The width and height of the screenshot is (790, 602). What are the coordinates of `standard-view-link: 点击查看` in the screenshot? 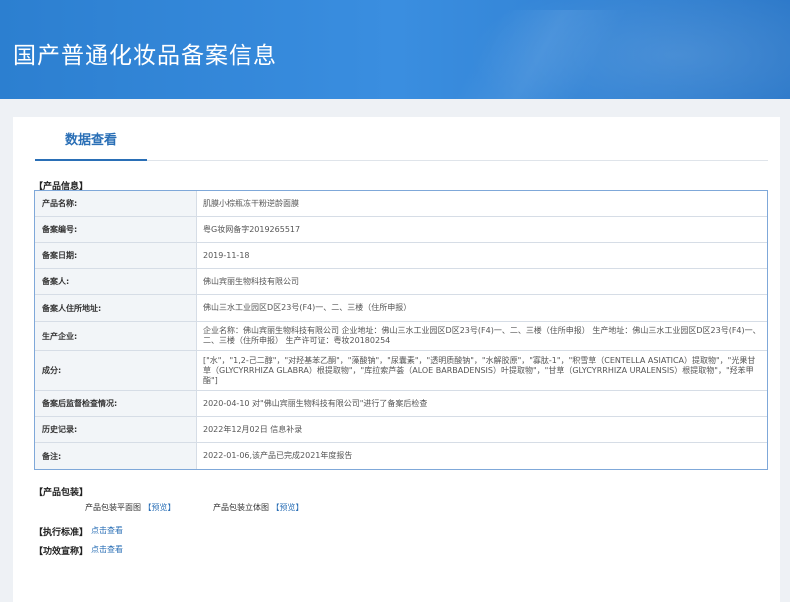 It's located at (107, 530).